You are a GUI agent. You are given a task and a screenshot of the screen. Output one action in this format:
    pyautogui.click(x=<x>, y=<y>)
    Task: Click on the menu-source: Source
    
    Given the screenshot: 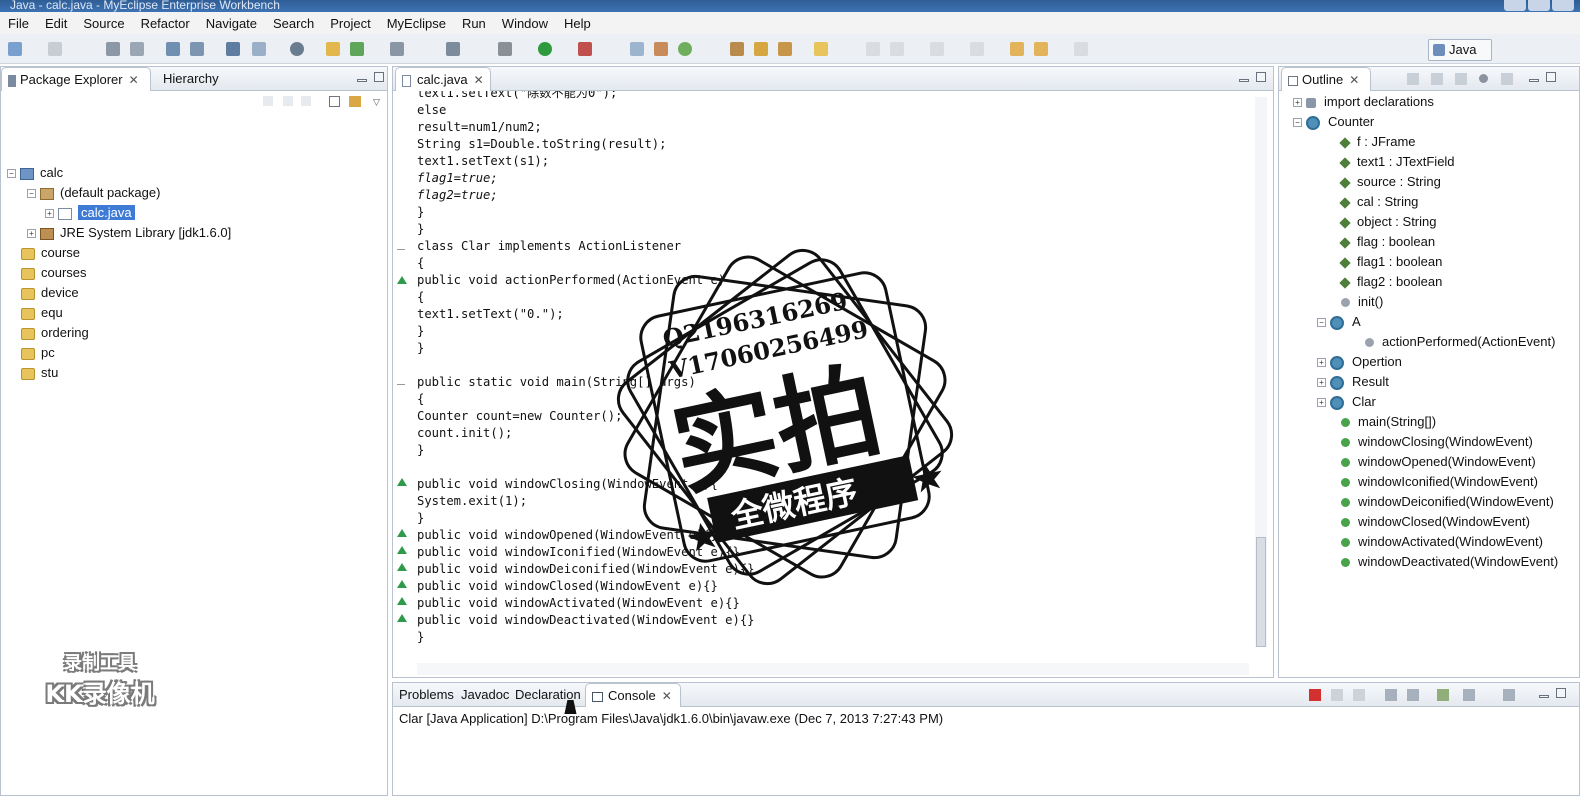 What is the action you would take?
    pyautogui.click(x=103, y=23)
    